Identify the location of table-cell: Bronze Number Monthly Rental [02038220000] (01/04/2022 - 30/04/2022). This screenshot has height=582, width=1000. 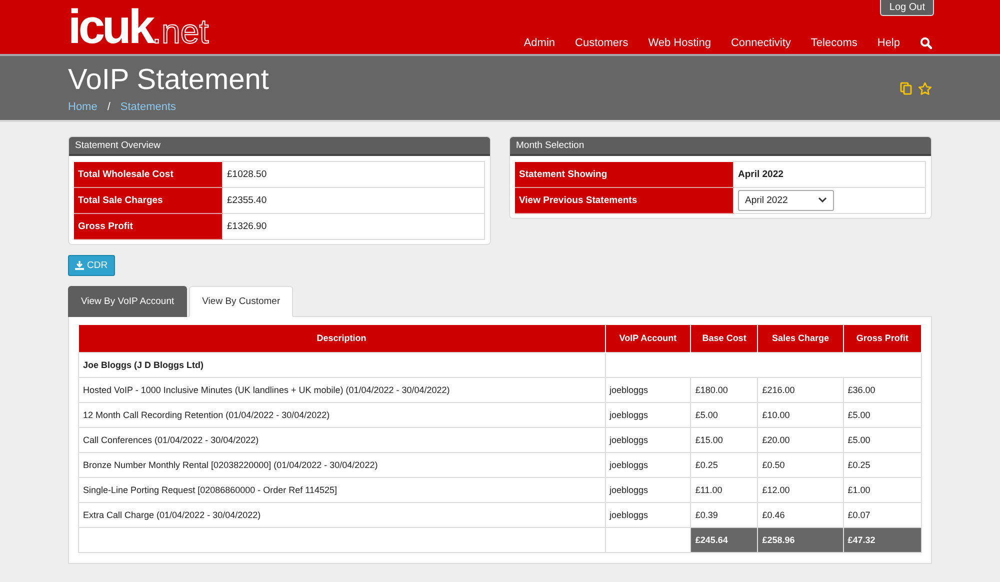
(341, 464).